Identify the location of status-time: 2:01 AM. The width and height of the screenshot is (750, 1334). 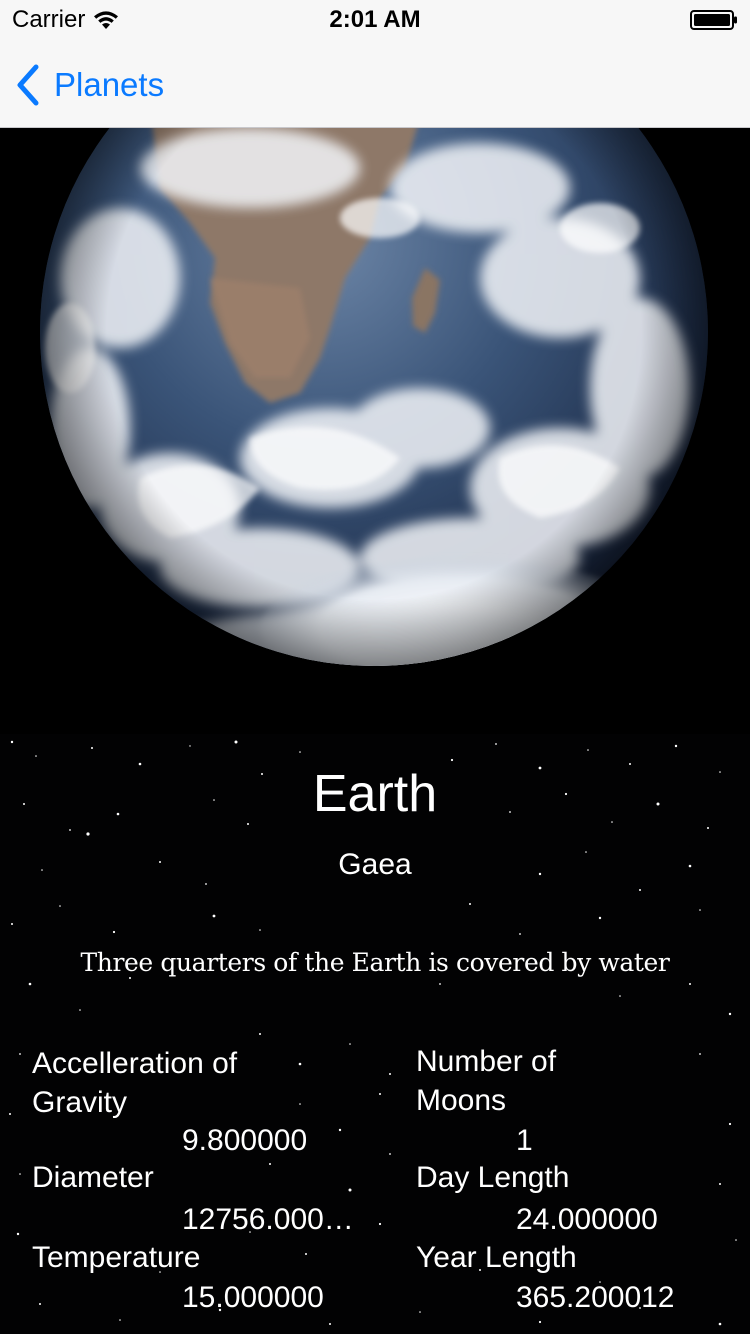
(375, 19).